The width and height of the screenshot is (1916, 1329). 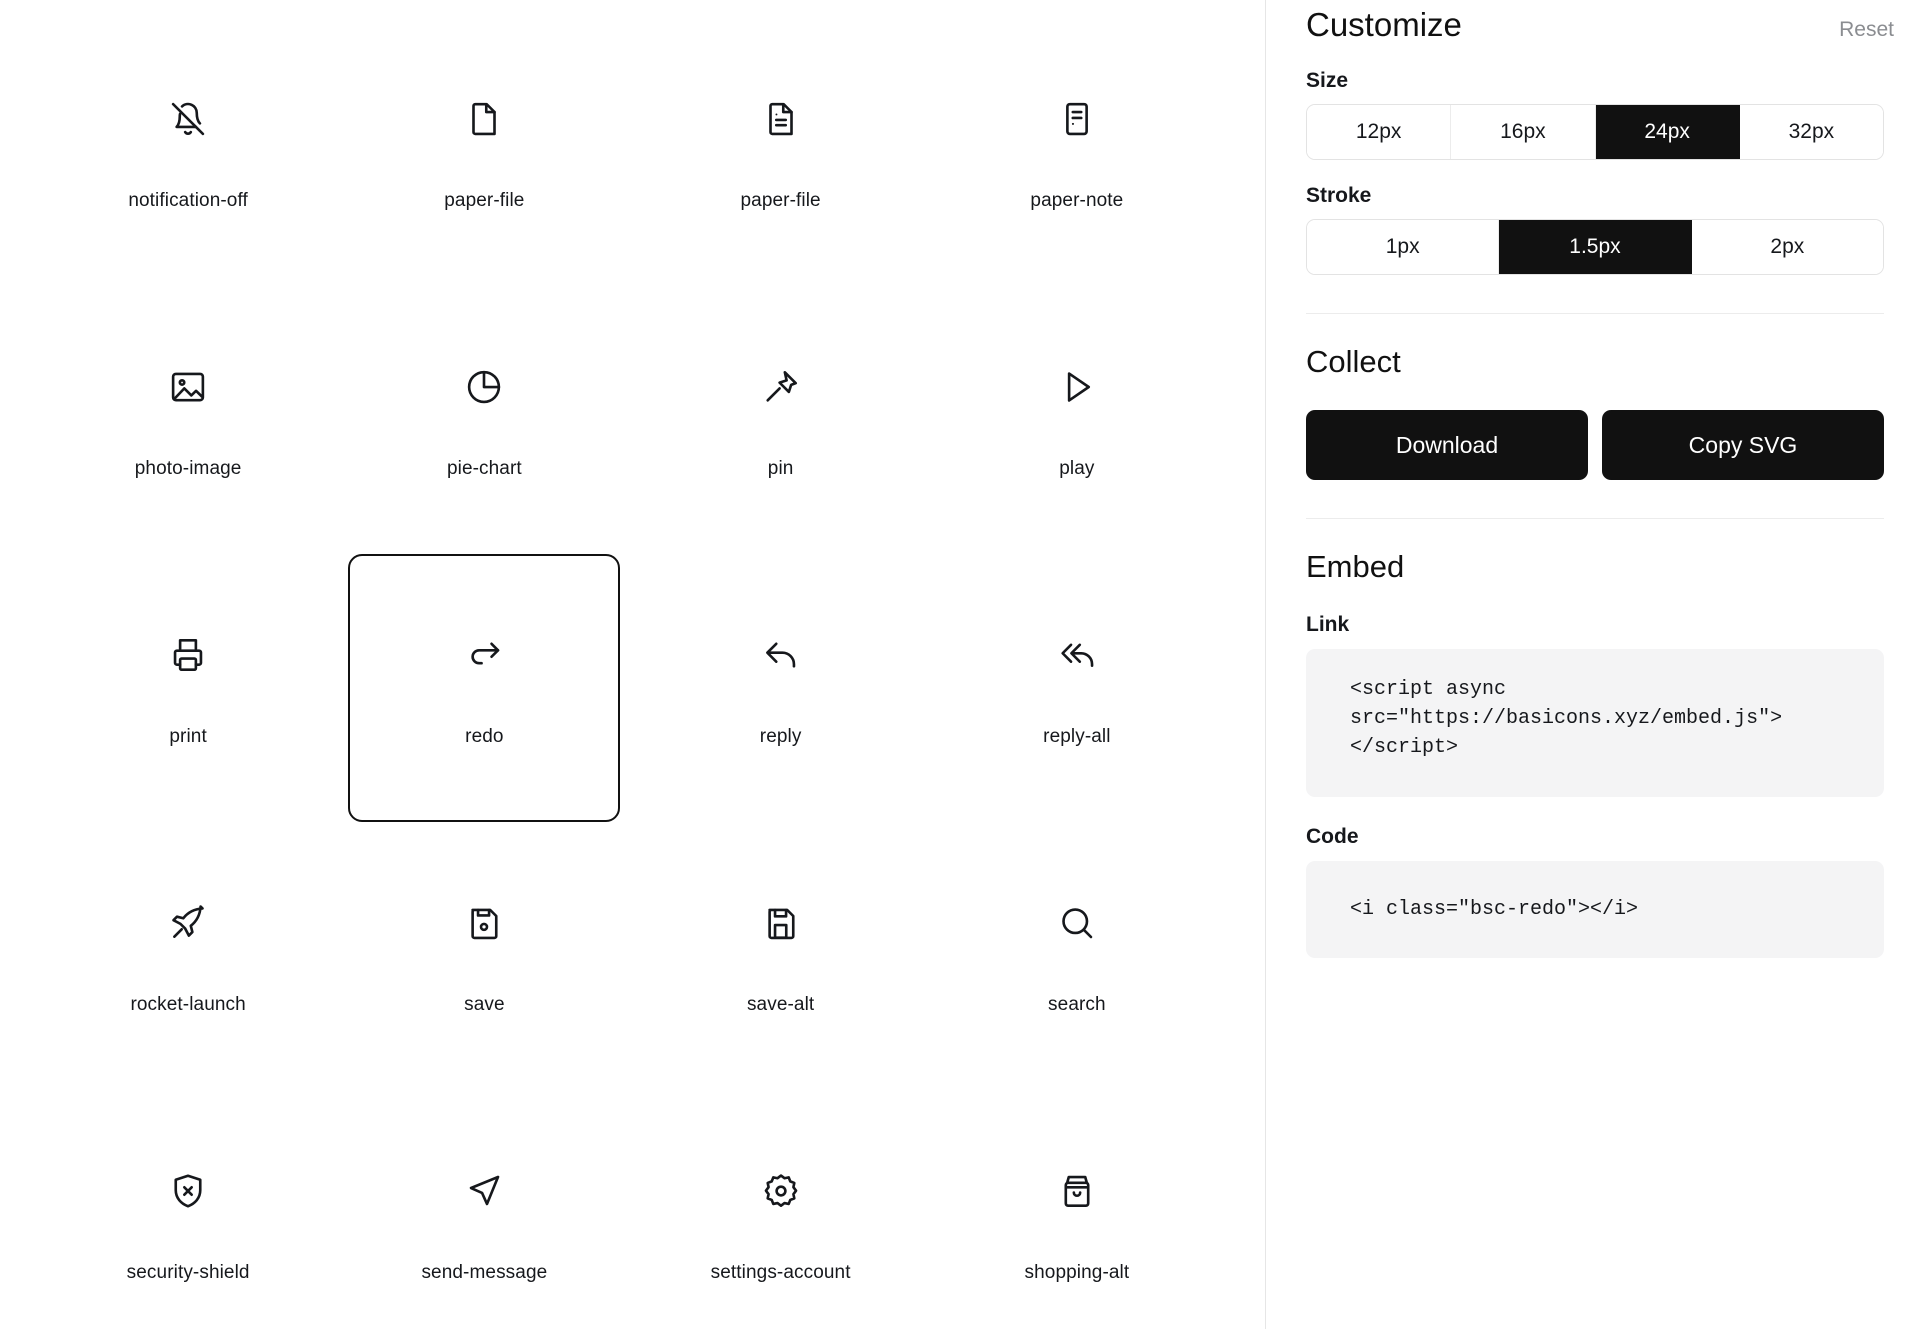 I want to click on link-label: Link, so click(x=1328, y=625).